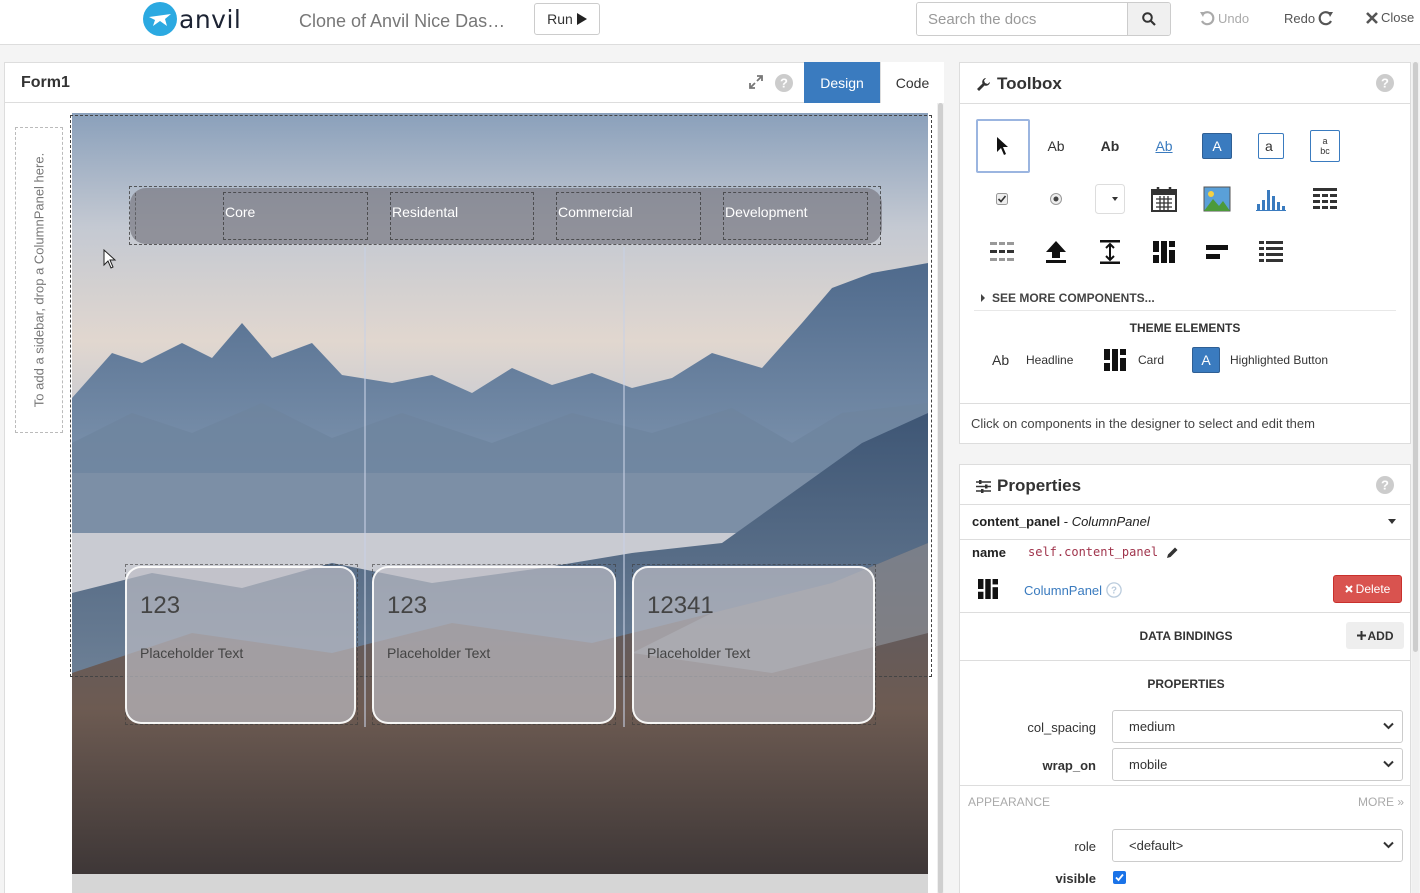  I want to click on linearpanel-tool, so click(1217, 252).